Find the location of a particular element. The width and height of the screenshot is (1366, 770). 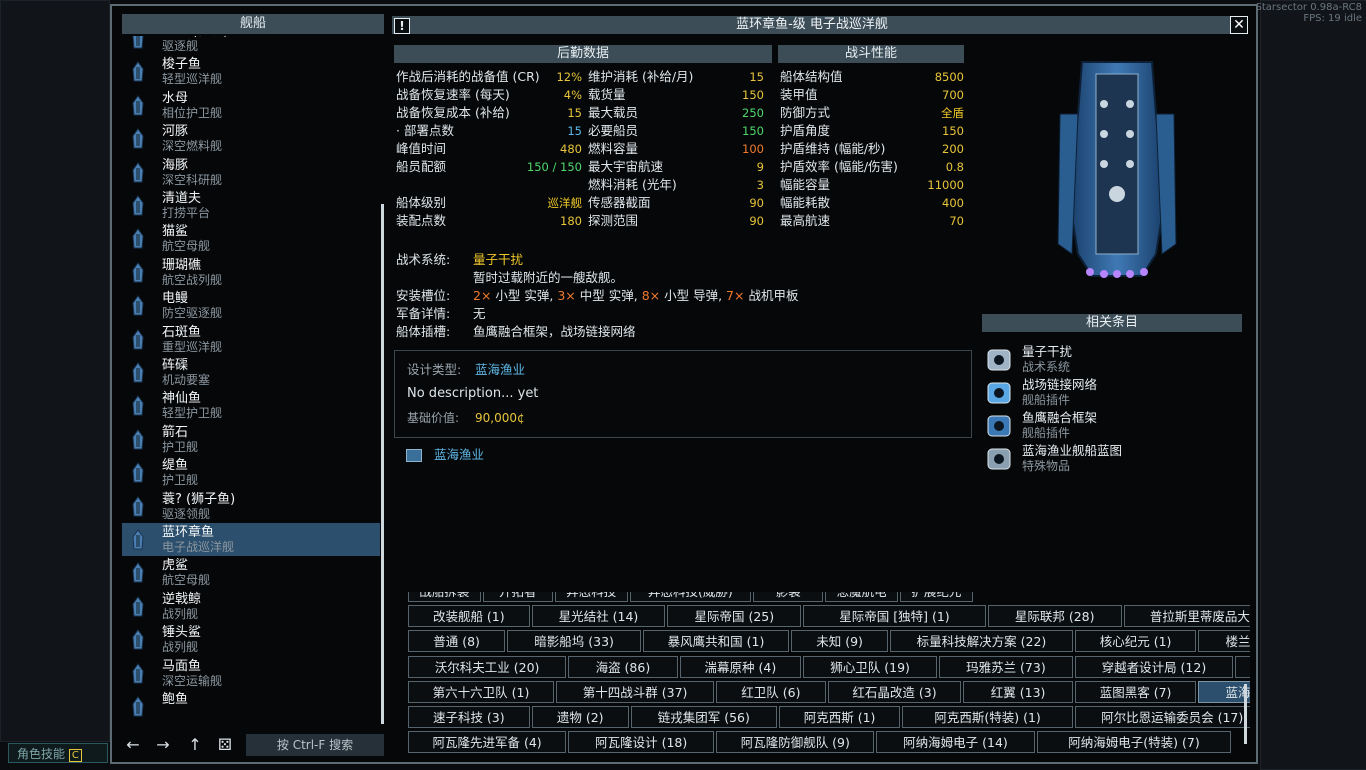

ship-list-item: 箭石 护卫舰 is located at coordinates (251, 439).